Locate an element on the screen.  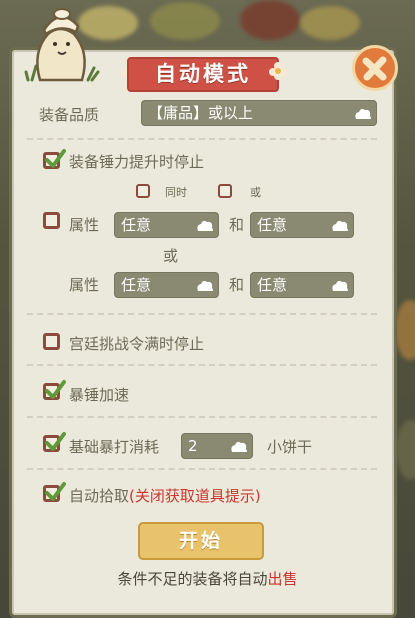
start-button-label: 开始 is located at coordinates (200, 541).